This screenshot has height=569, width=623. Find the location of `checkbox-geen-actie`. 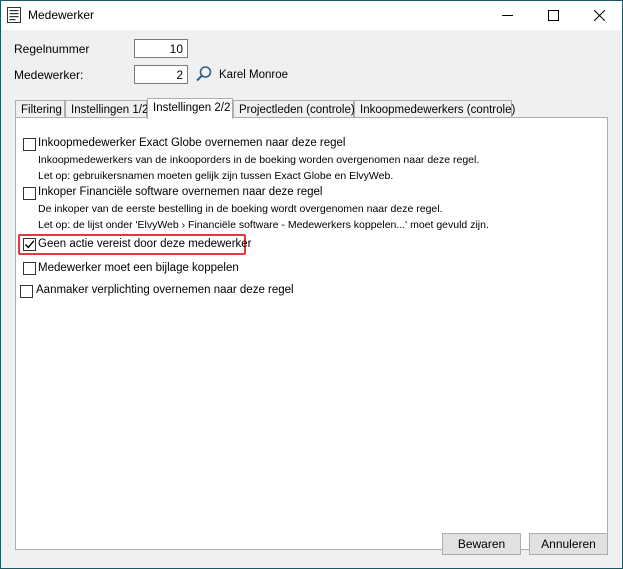

checkbox-geen-actie is located at coordinates (29, 244).